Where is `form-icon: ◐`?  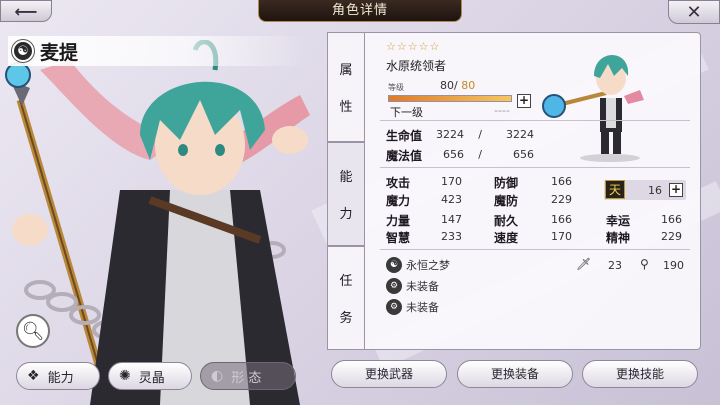 form-icon: ◐ is located at coordinates (217, 376).